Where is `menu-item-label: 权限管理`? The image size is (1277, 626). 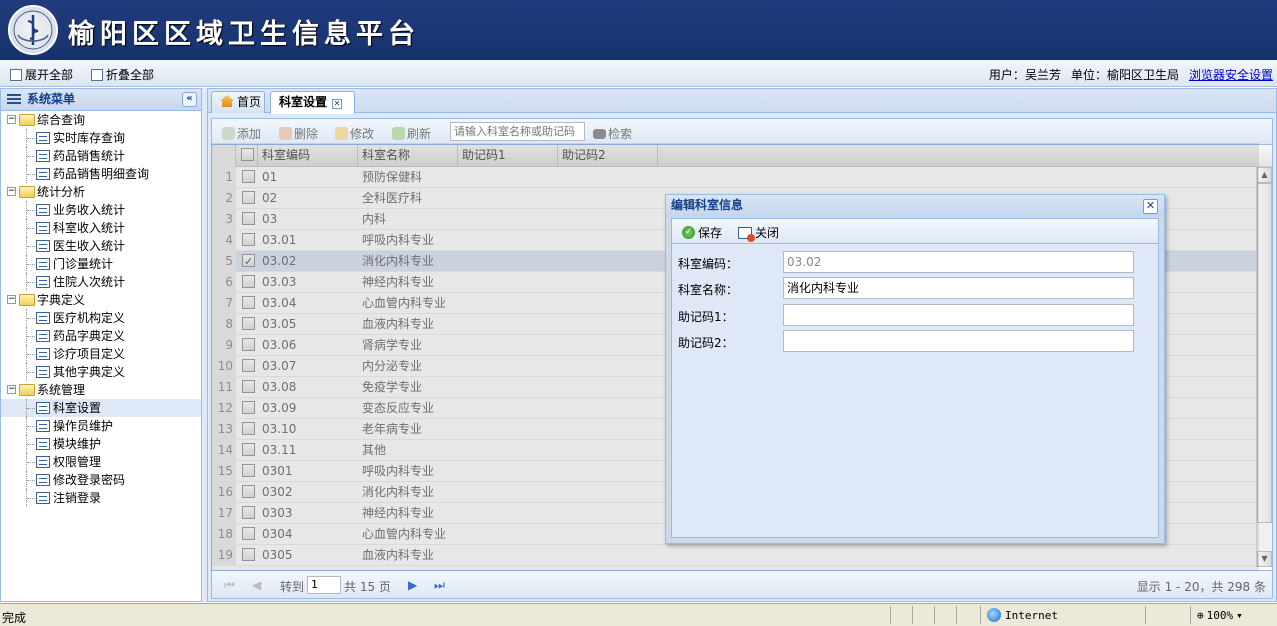
menu-item-label: 权限管理 is located at coordinates (77, 462).